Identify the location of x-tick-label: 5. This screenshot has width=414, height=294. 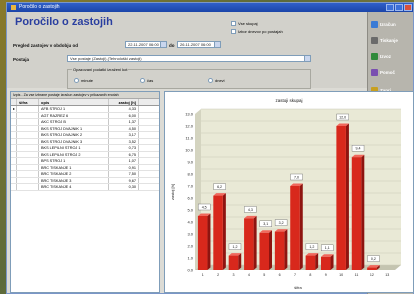
(264, 275).